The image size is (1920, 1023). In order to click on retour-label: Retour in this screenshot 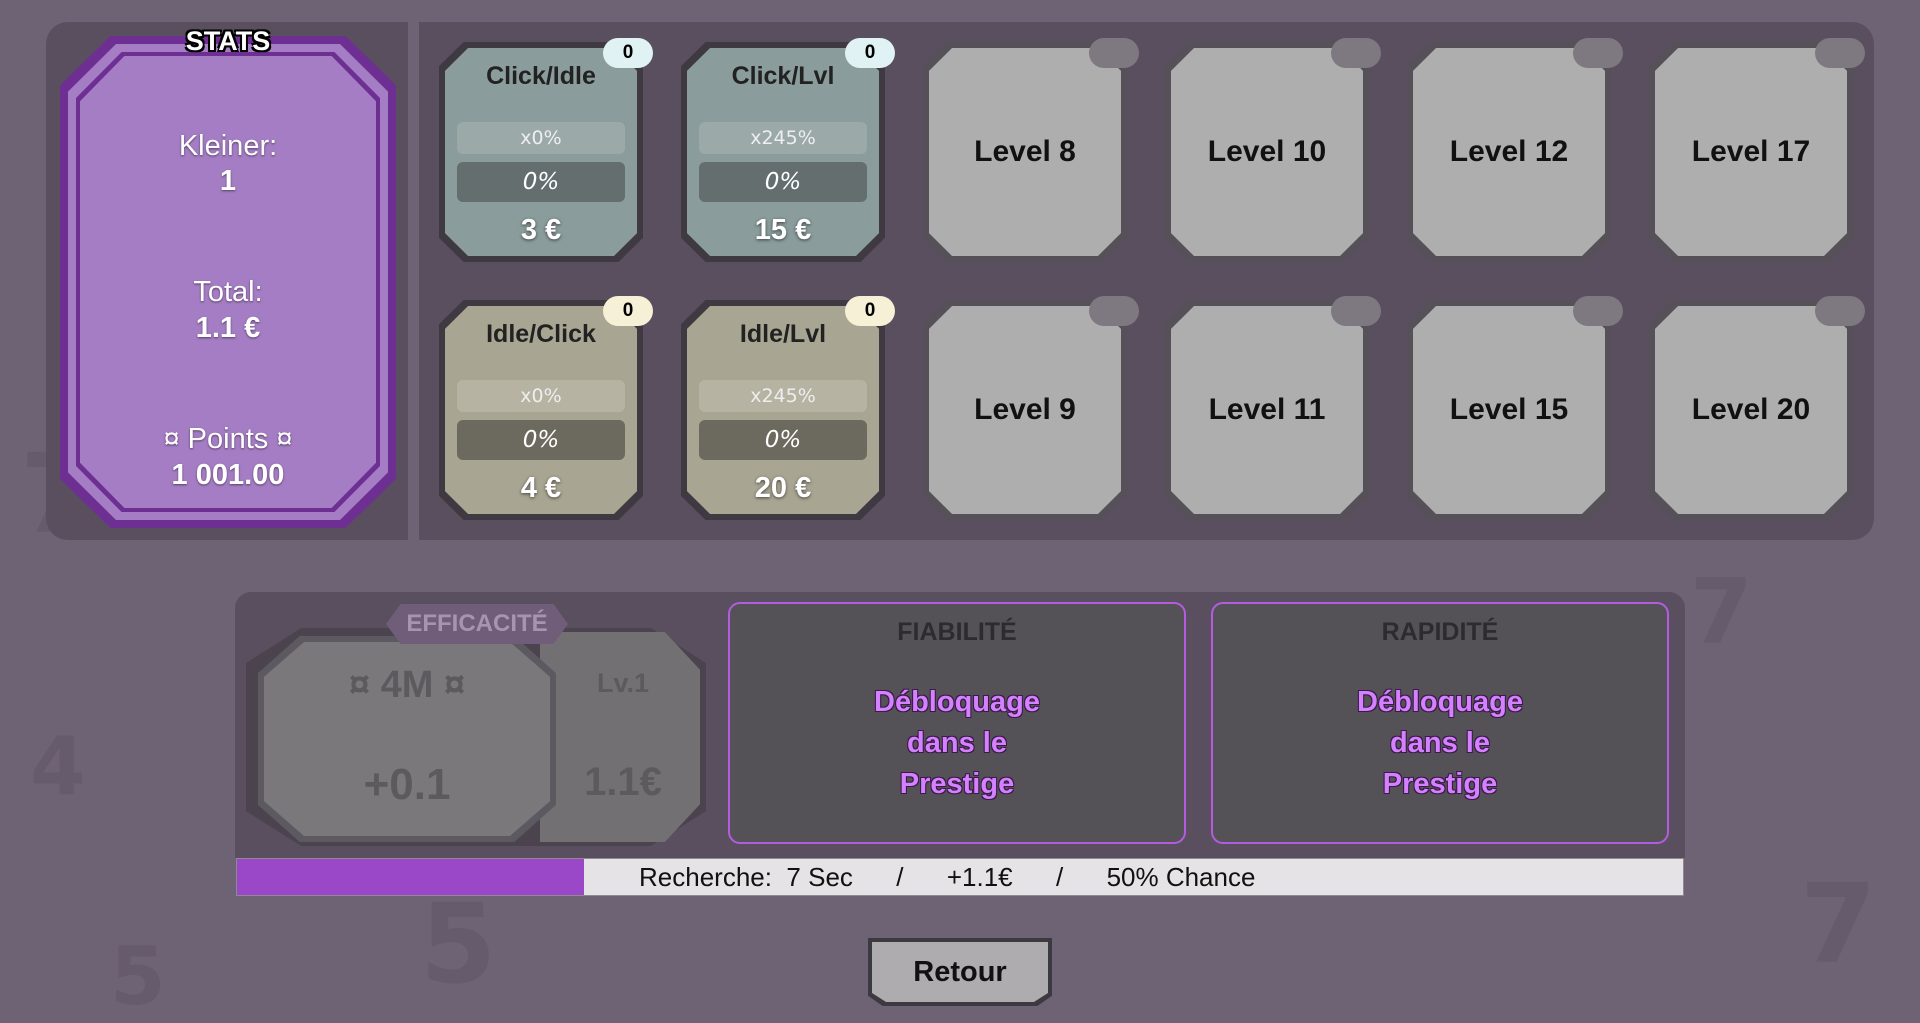, I will do `click(960, 972)`.